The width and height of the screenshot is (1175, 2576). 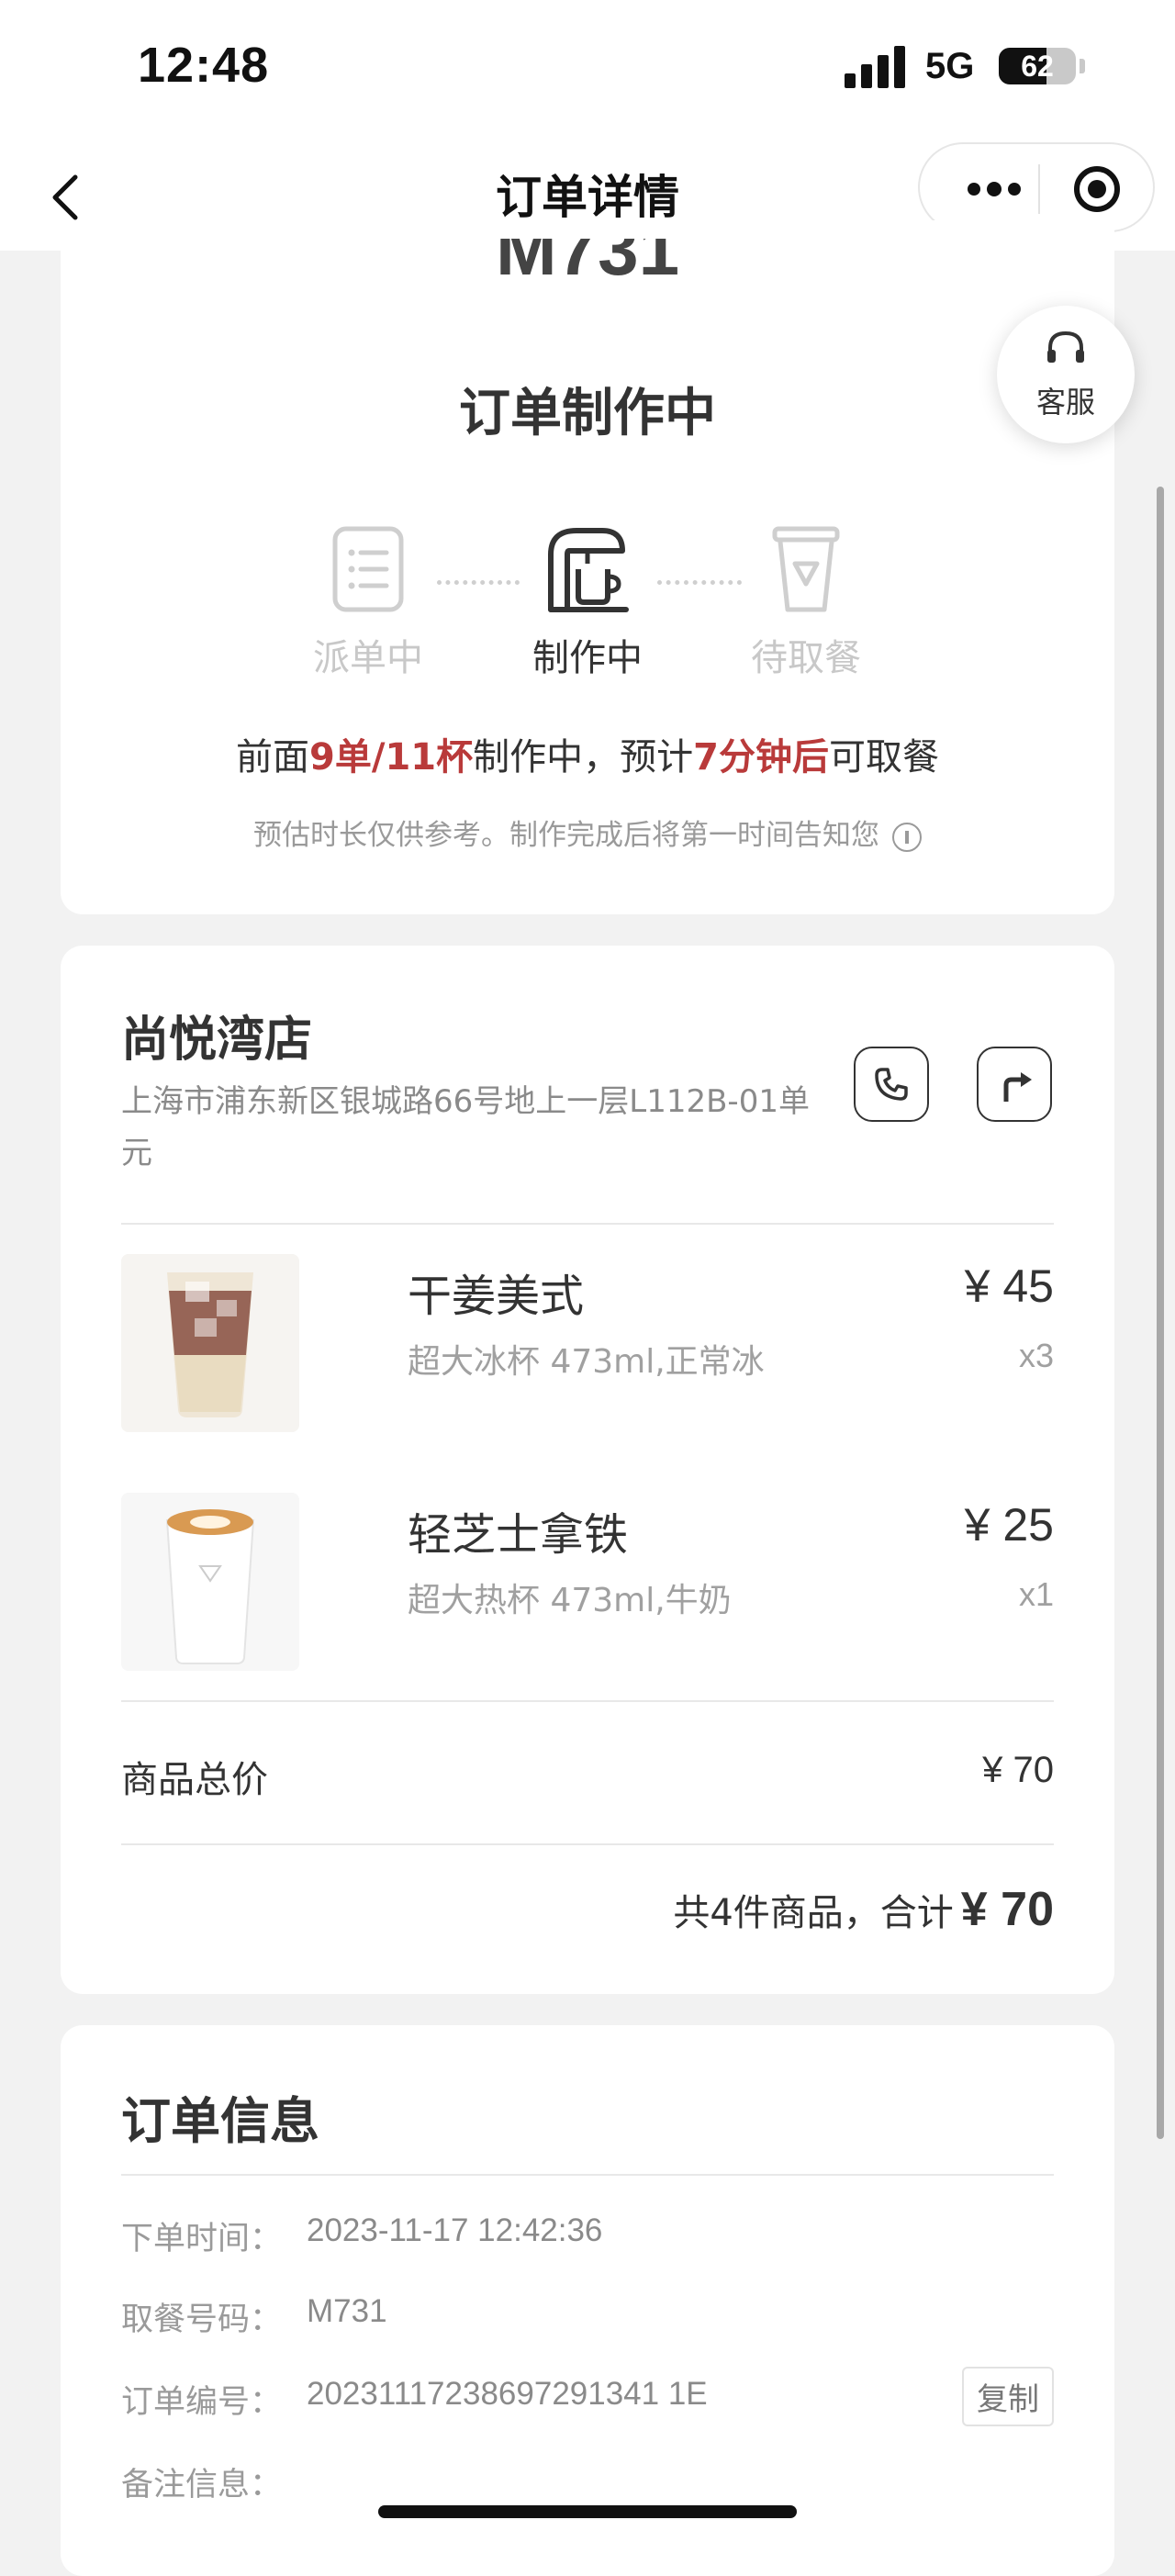 I want to click on clipboard-list-icon, so click(x=368, y=569).